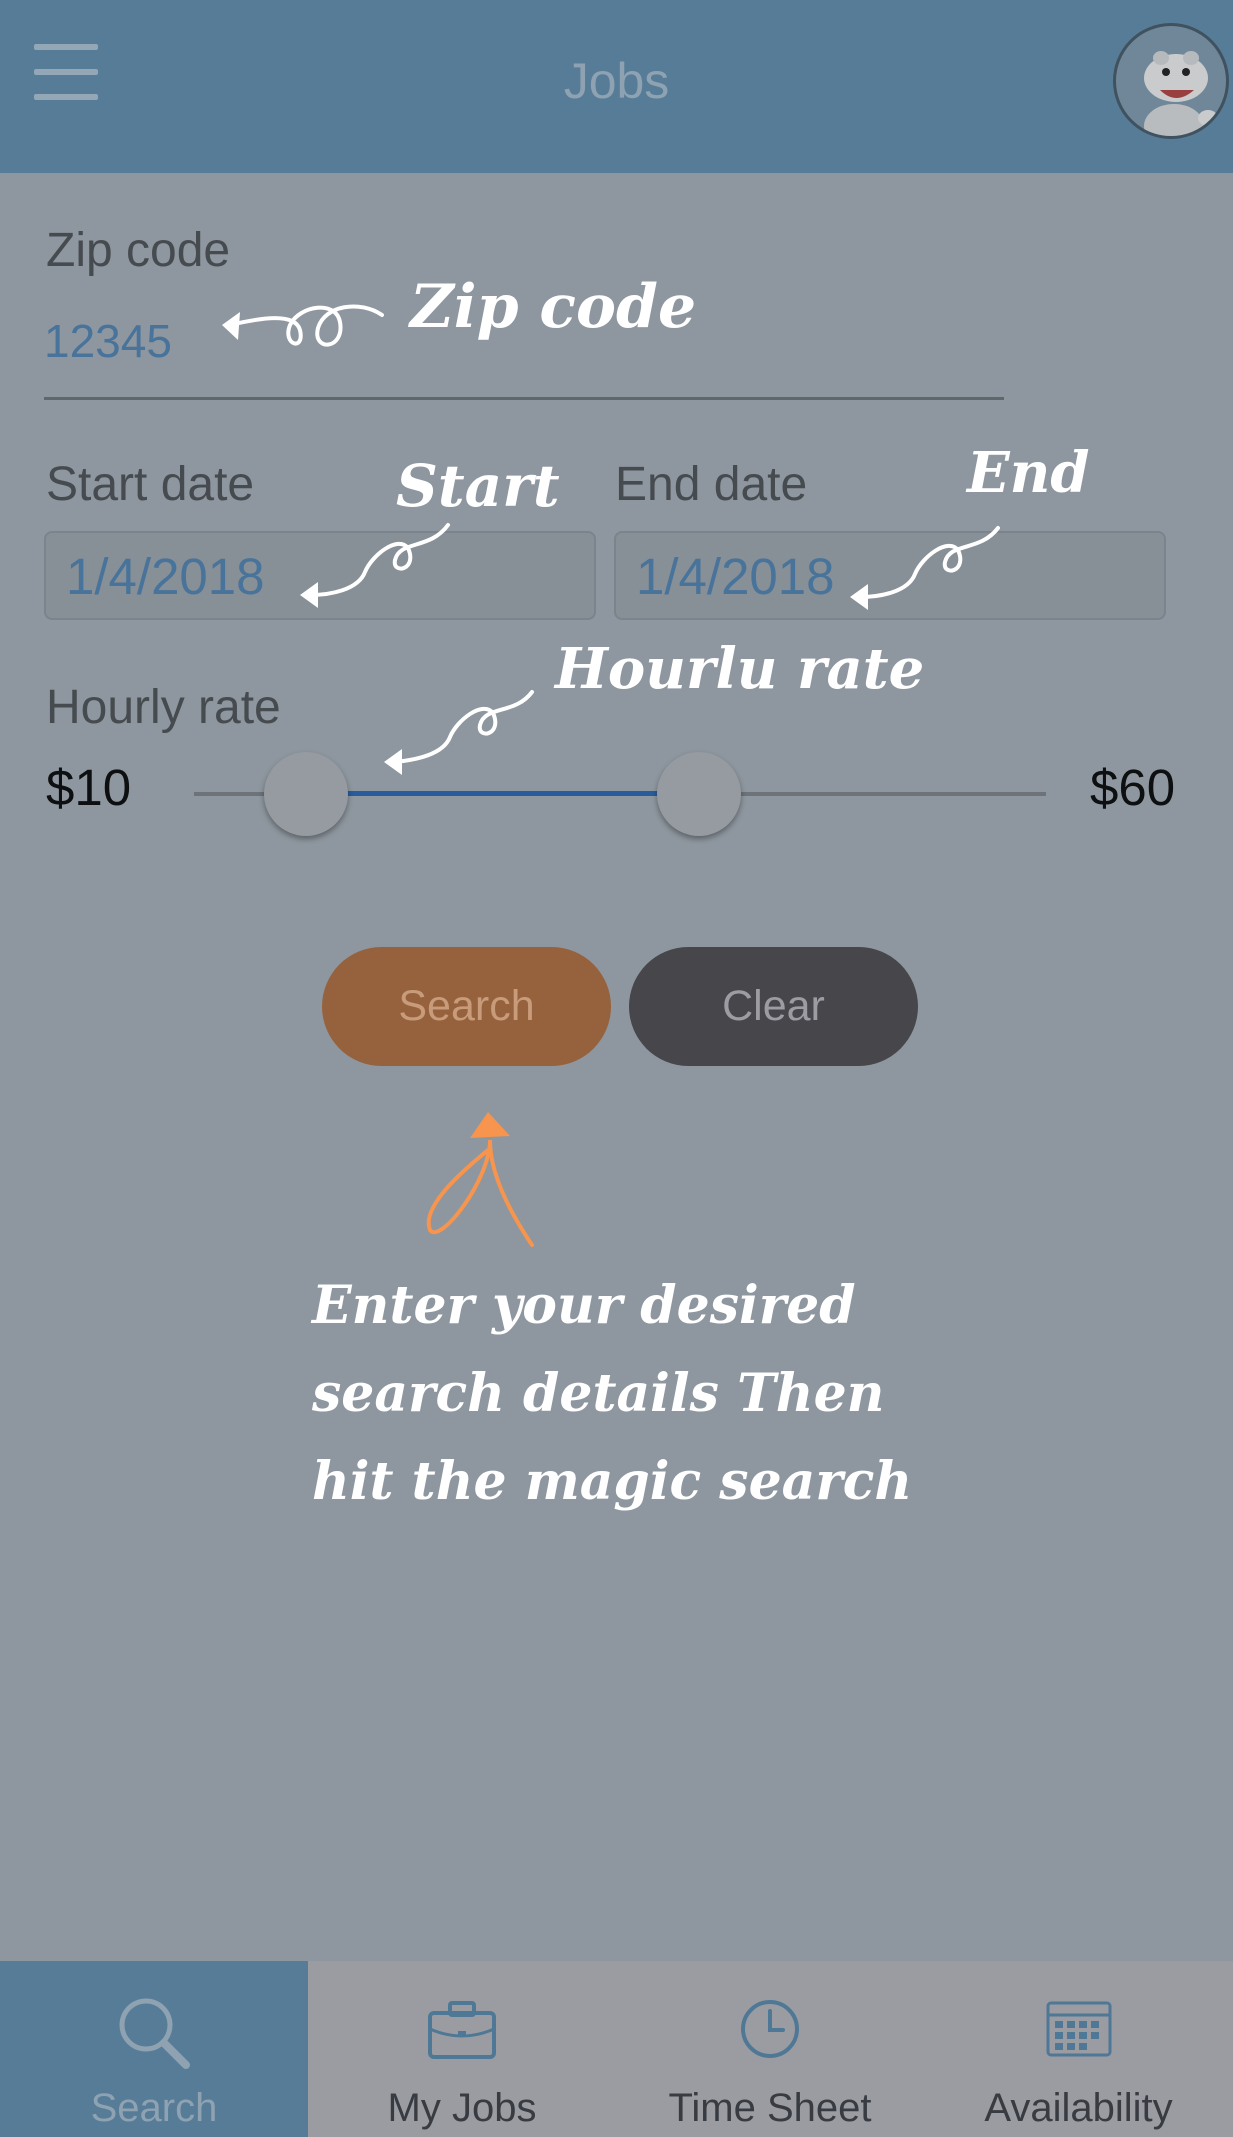 The width and height of the screenshot is (1233, 2137). What do you see at coordinates (584, 1305) in the screenshot?
I see `instruction-line: Enter your desired` at bounding box center [584, 1305].